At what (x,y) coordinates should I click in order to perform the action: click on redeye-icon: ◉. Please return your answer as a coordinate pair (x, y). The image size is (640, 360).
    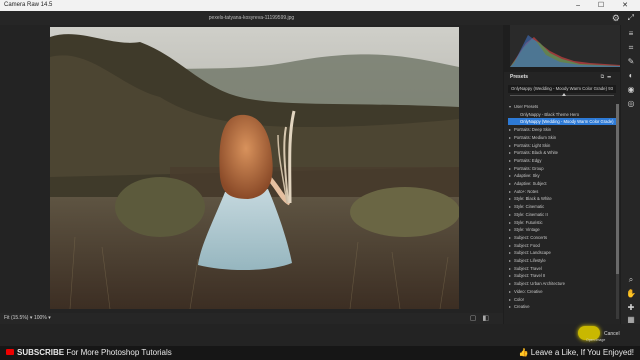
    Looking at the image, I should click on (631, 90).